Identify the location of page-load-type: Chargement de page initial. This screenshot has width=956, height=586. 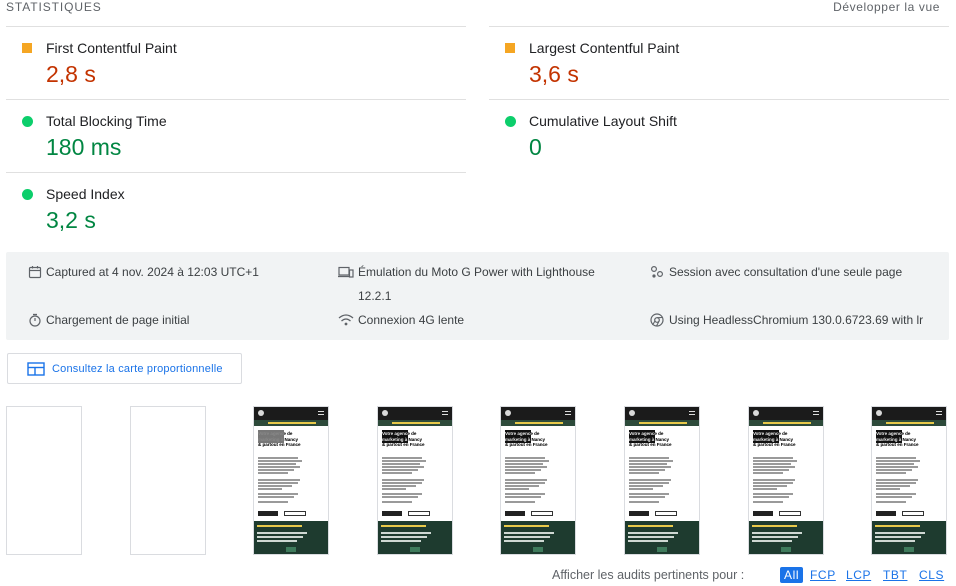
(118, 320).